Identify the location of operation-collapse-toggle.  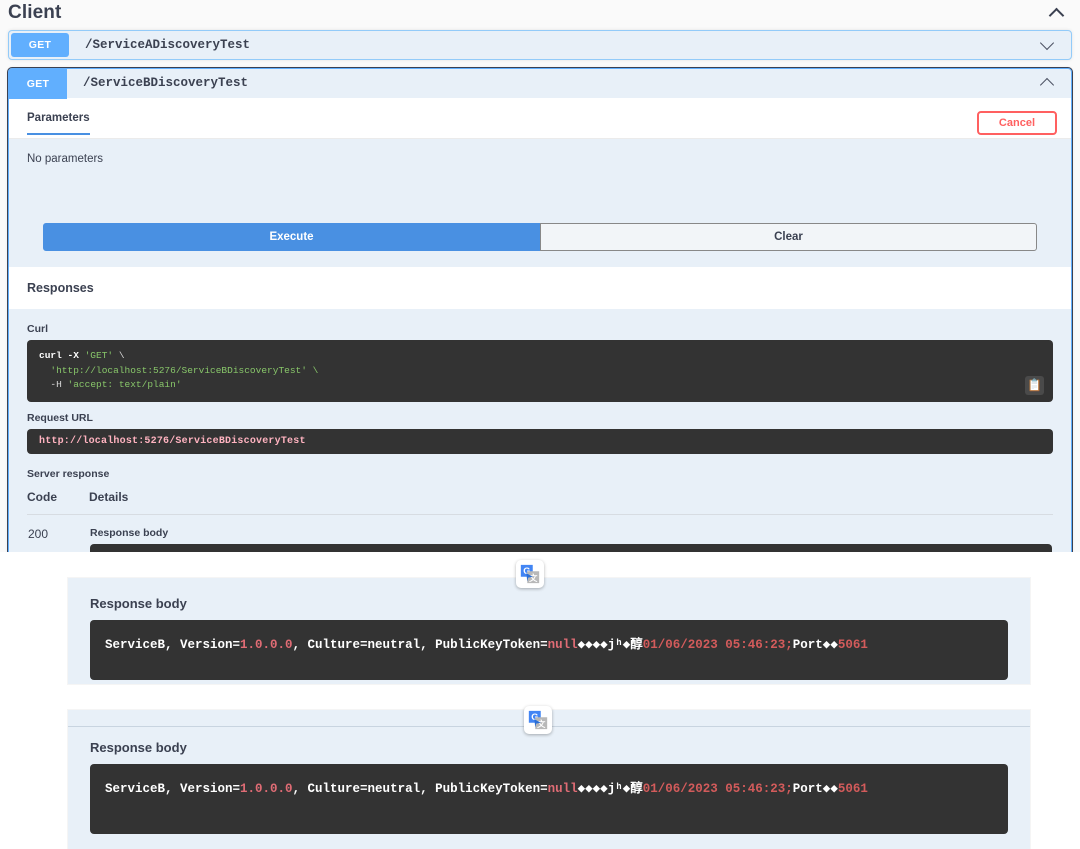
(1055, 83).